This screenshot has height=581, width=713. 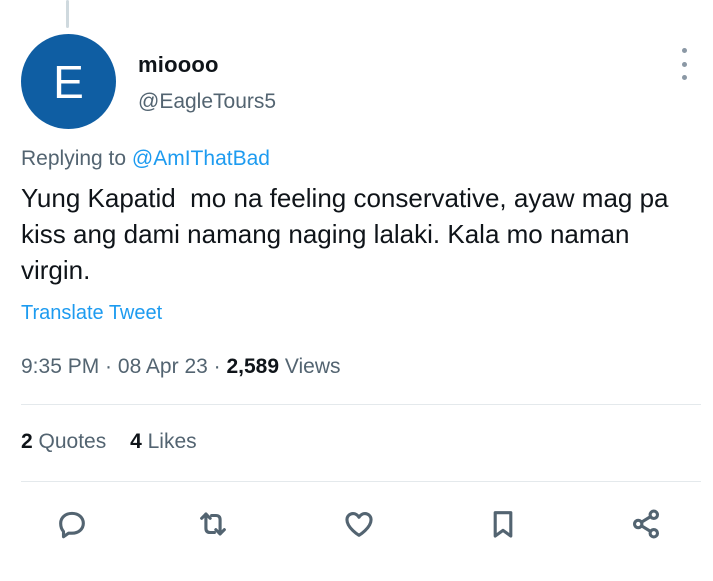 What do you see at coordinates (76, 158) in the screenshot?
I see `replying-to-prefix: Replying to` at bounding box center [76, 158].